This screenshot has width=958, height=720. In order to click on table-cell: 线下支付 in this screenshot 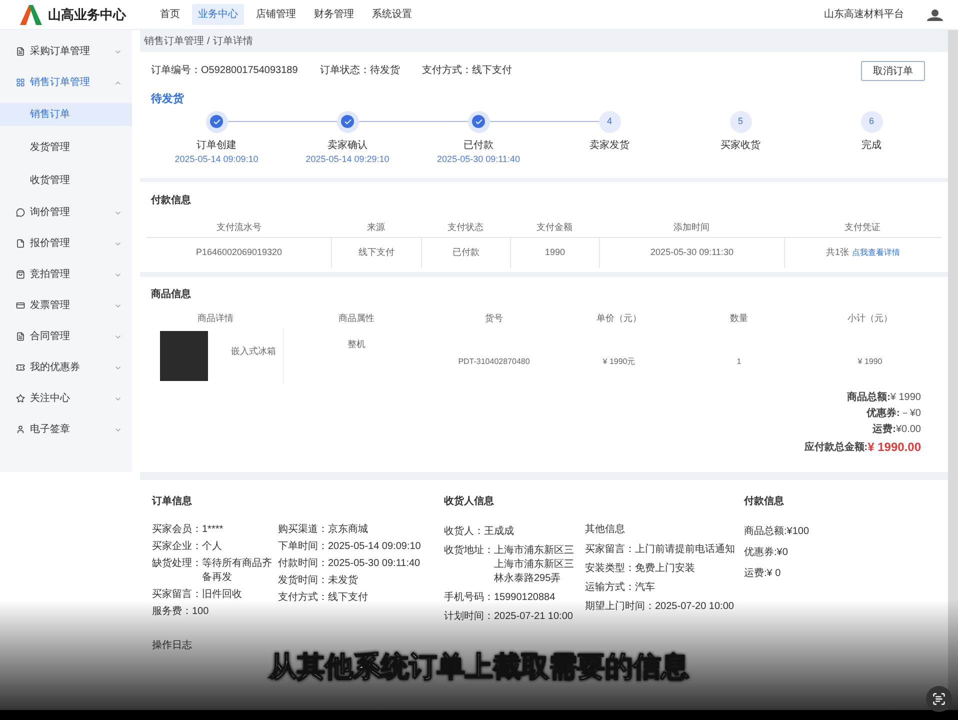, I will do `click(376, 253)`.